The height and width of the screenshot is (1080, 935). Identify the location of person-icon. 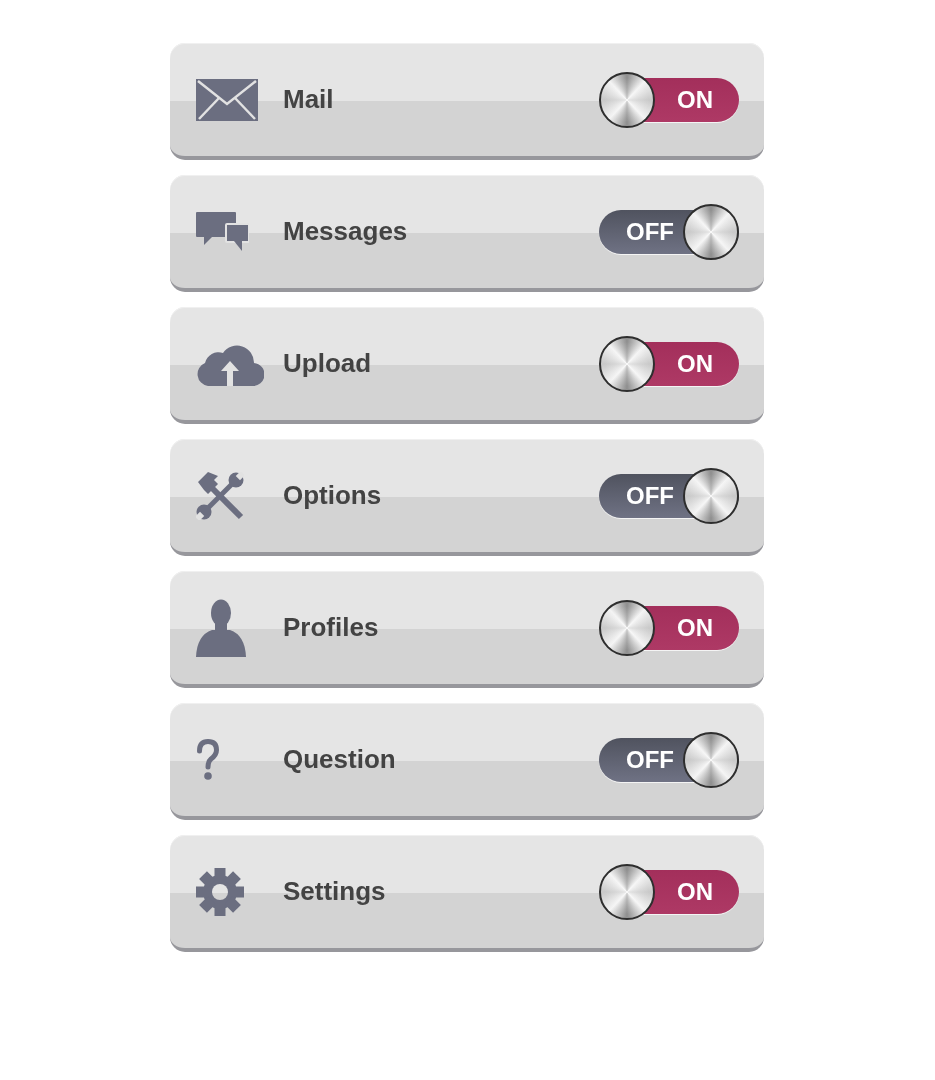
(221, 627).